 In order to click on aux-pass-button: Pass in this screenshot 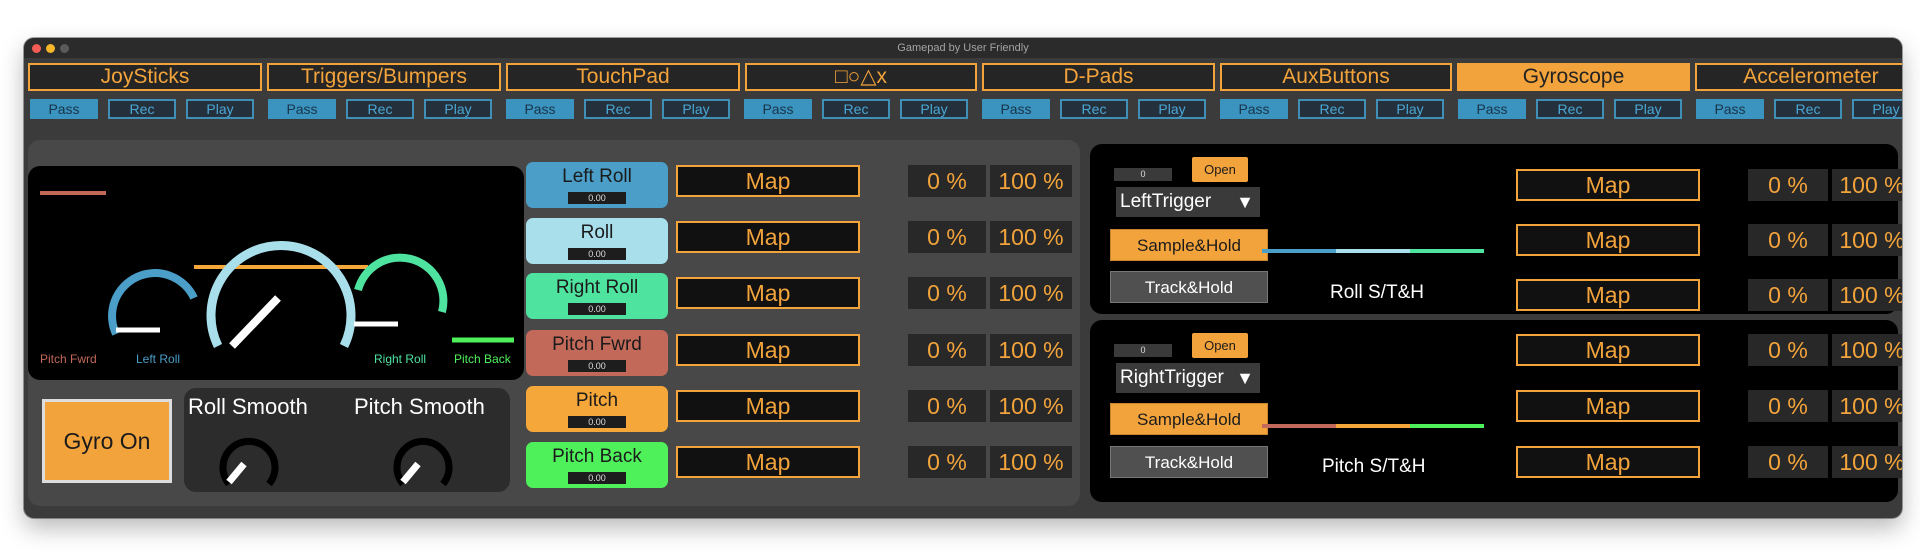, I will do `click(1254, 109)`.